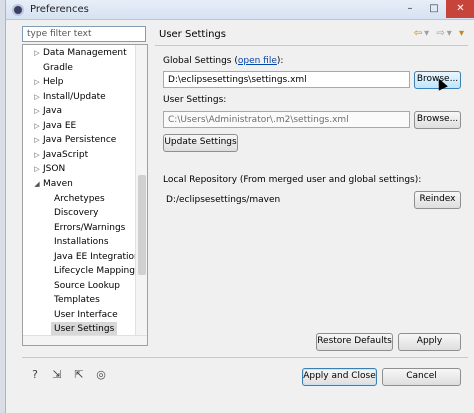 This screenshot has height=413, width=474. I want to click on footer-separator, so click(245, 357).